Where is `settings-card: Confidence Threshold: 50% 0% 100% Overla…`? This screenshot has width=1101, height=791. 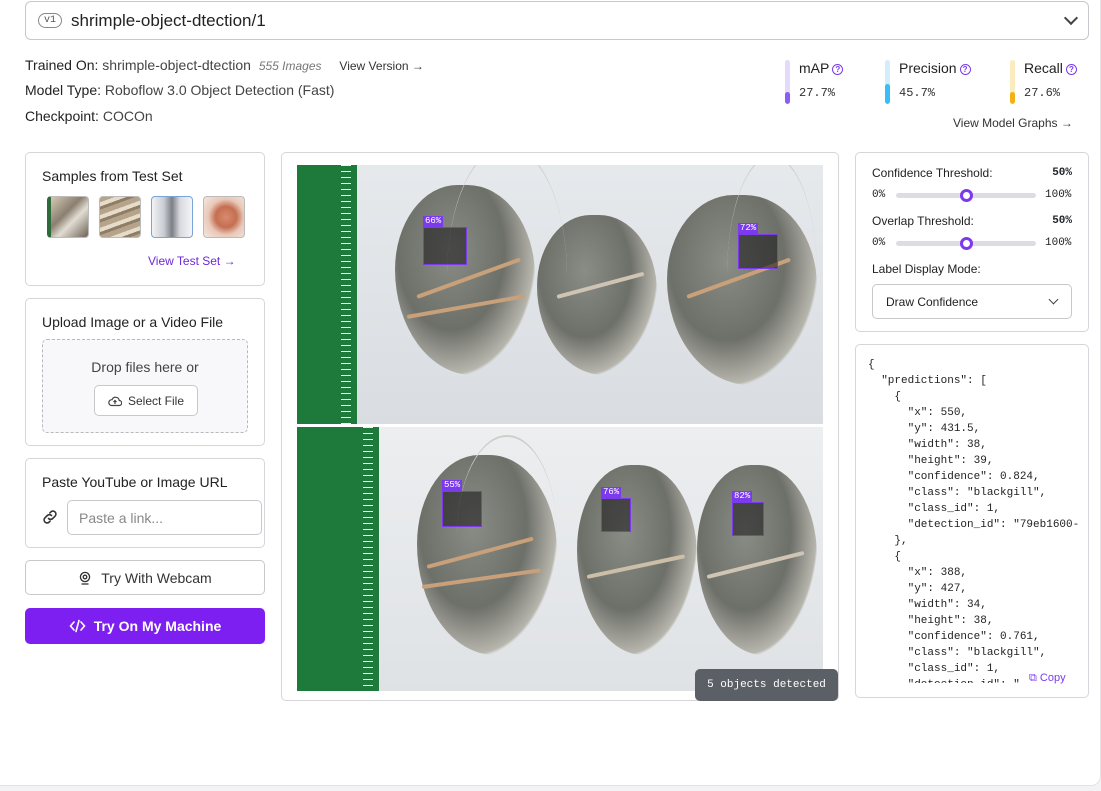 settings-card: Confidence Threshold: 50% 0% 100% Overla… is located at coordinates (972, 242).